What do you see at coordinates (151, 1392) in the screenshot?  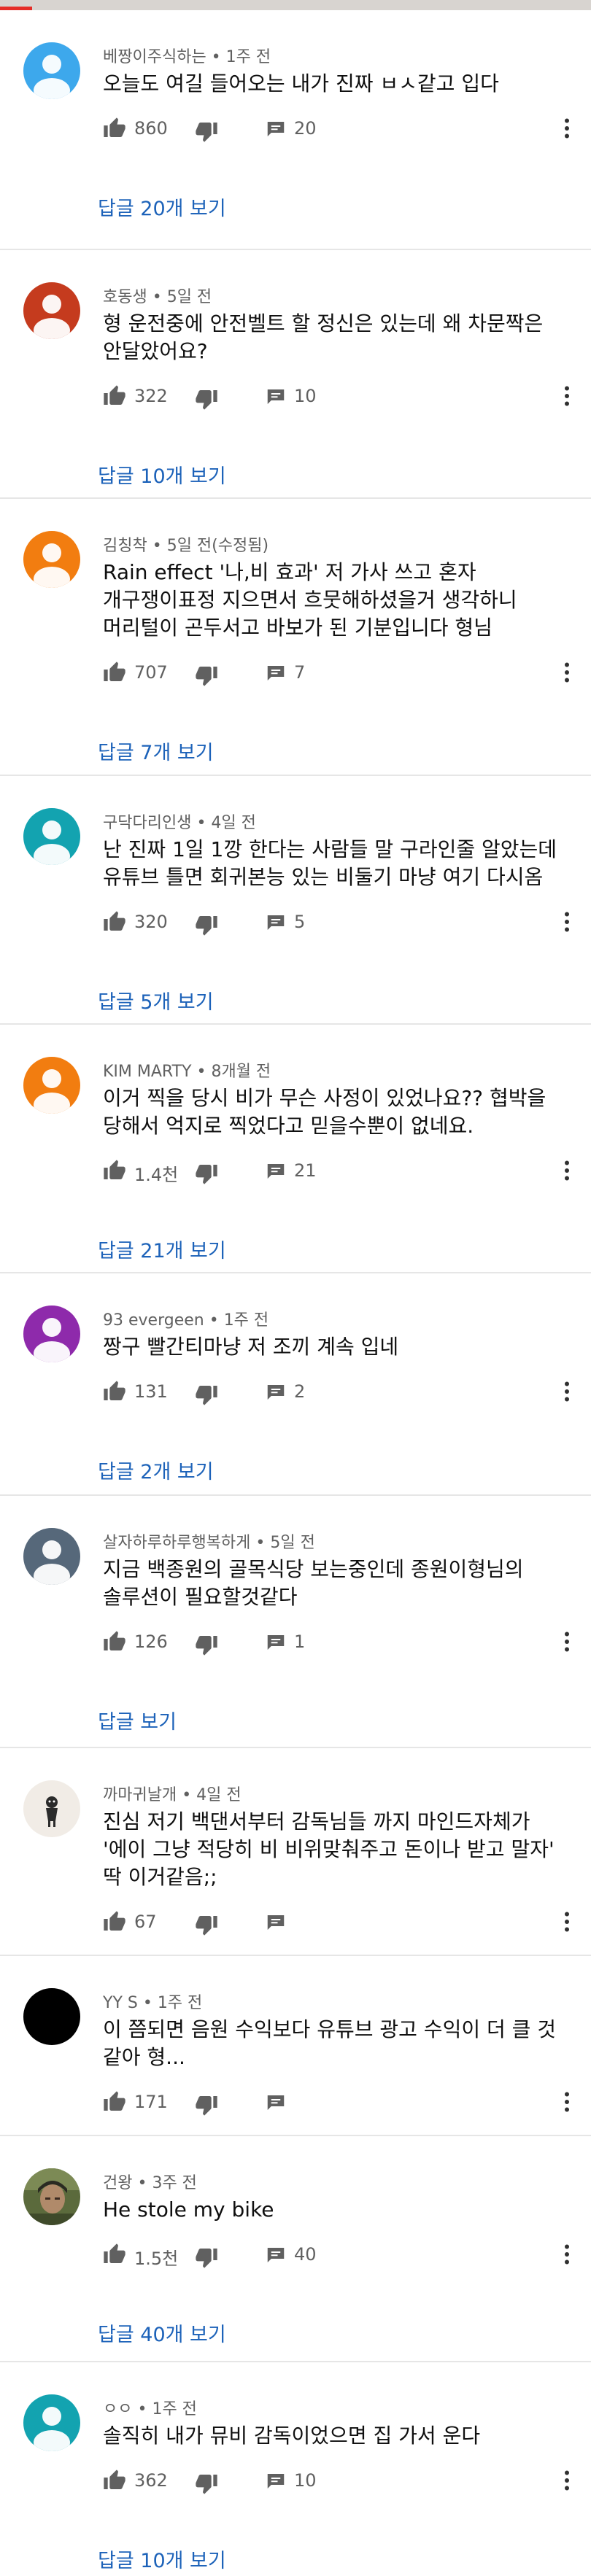 I see `like-count: 131` at bounding box center [151, 1392].